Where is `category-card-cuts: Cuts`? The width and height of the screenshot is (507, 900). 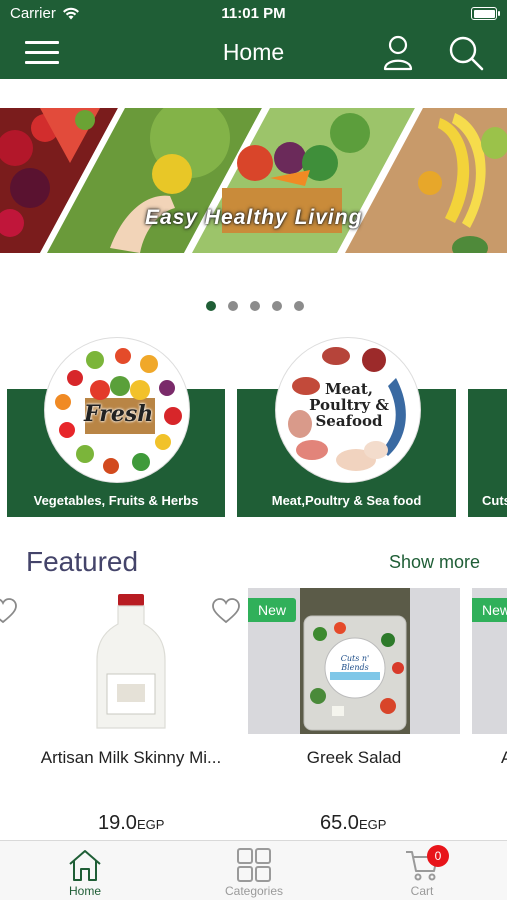 category-card-cuts: Cuts is located at coordinates (487, 453).